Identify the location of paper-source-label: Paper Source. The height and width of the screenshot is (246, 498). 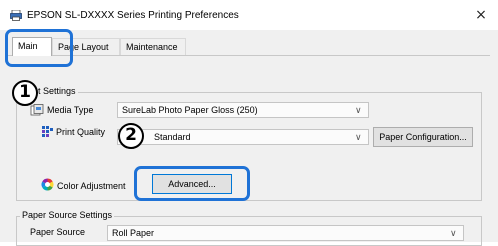
(58, 232).